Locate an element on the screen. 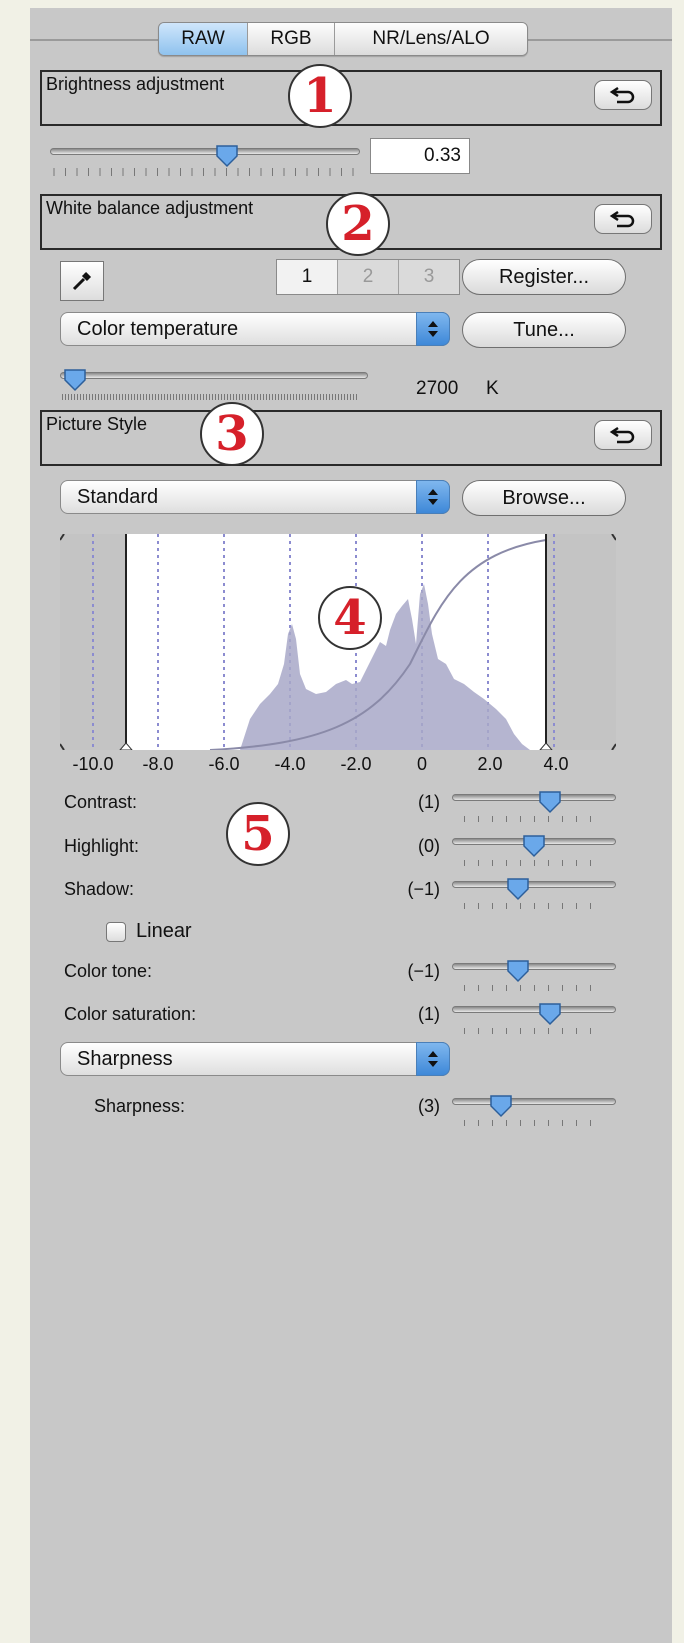  highlight-label: Highlight: is located at coordinates (102, 846).